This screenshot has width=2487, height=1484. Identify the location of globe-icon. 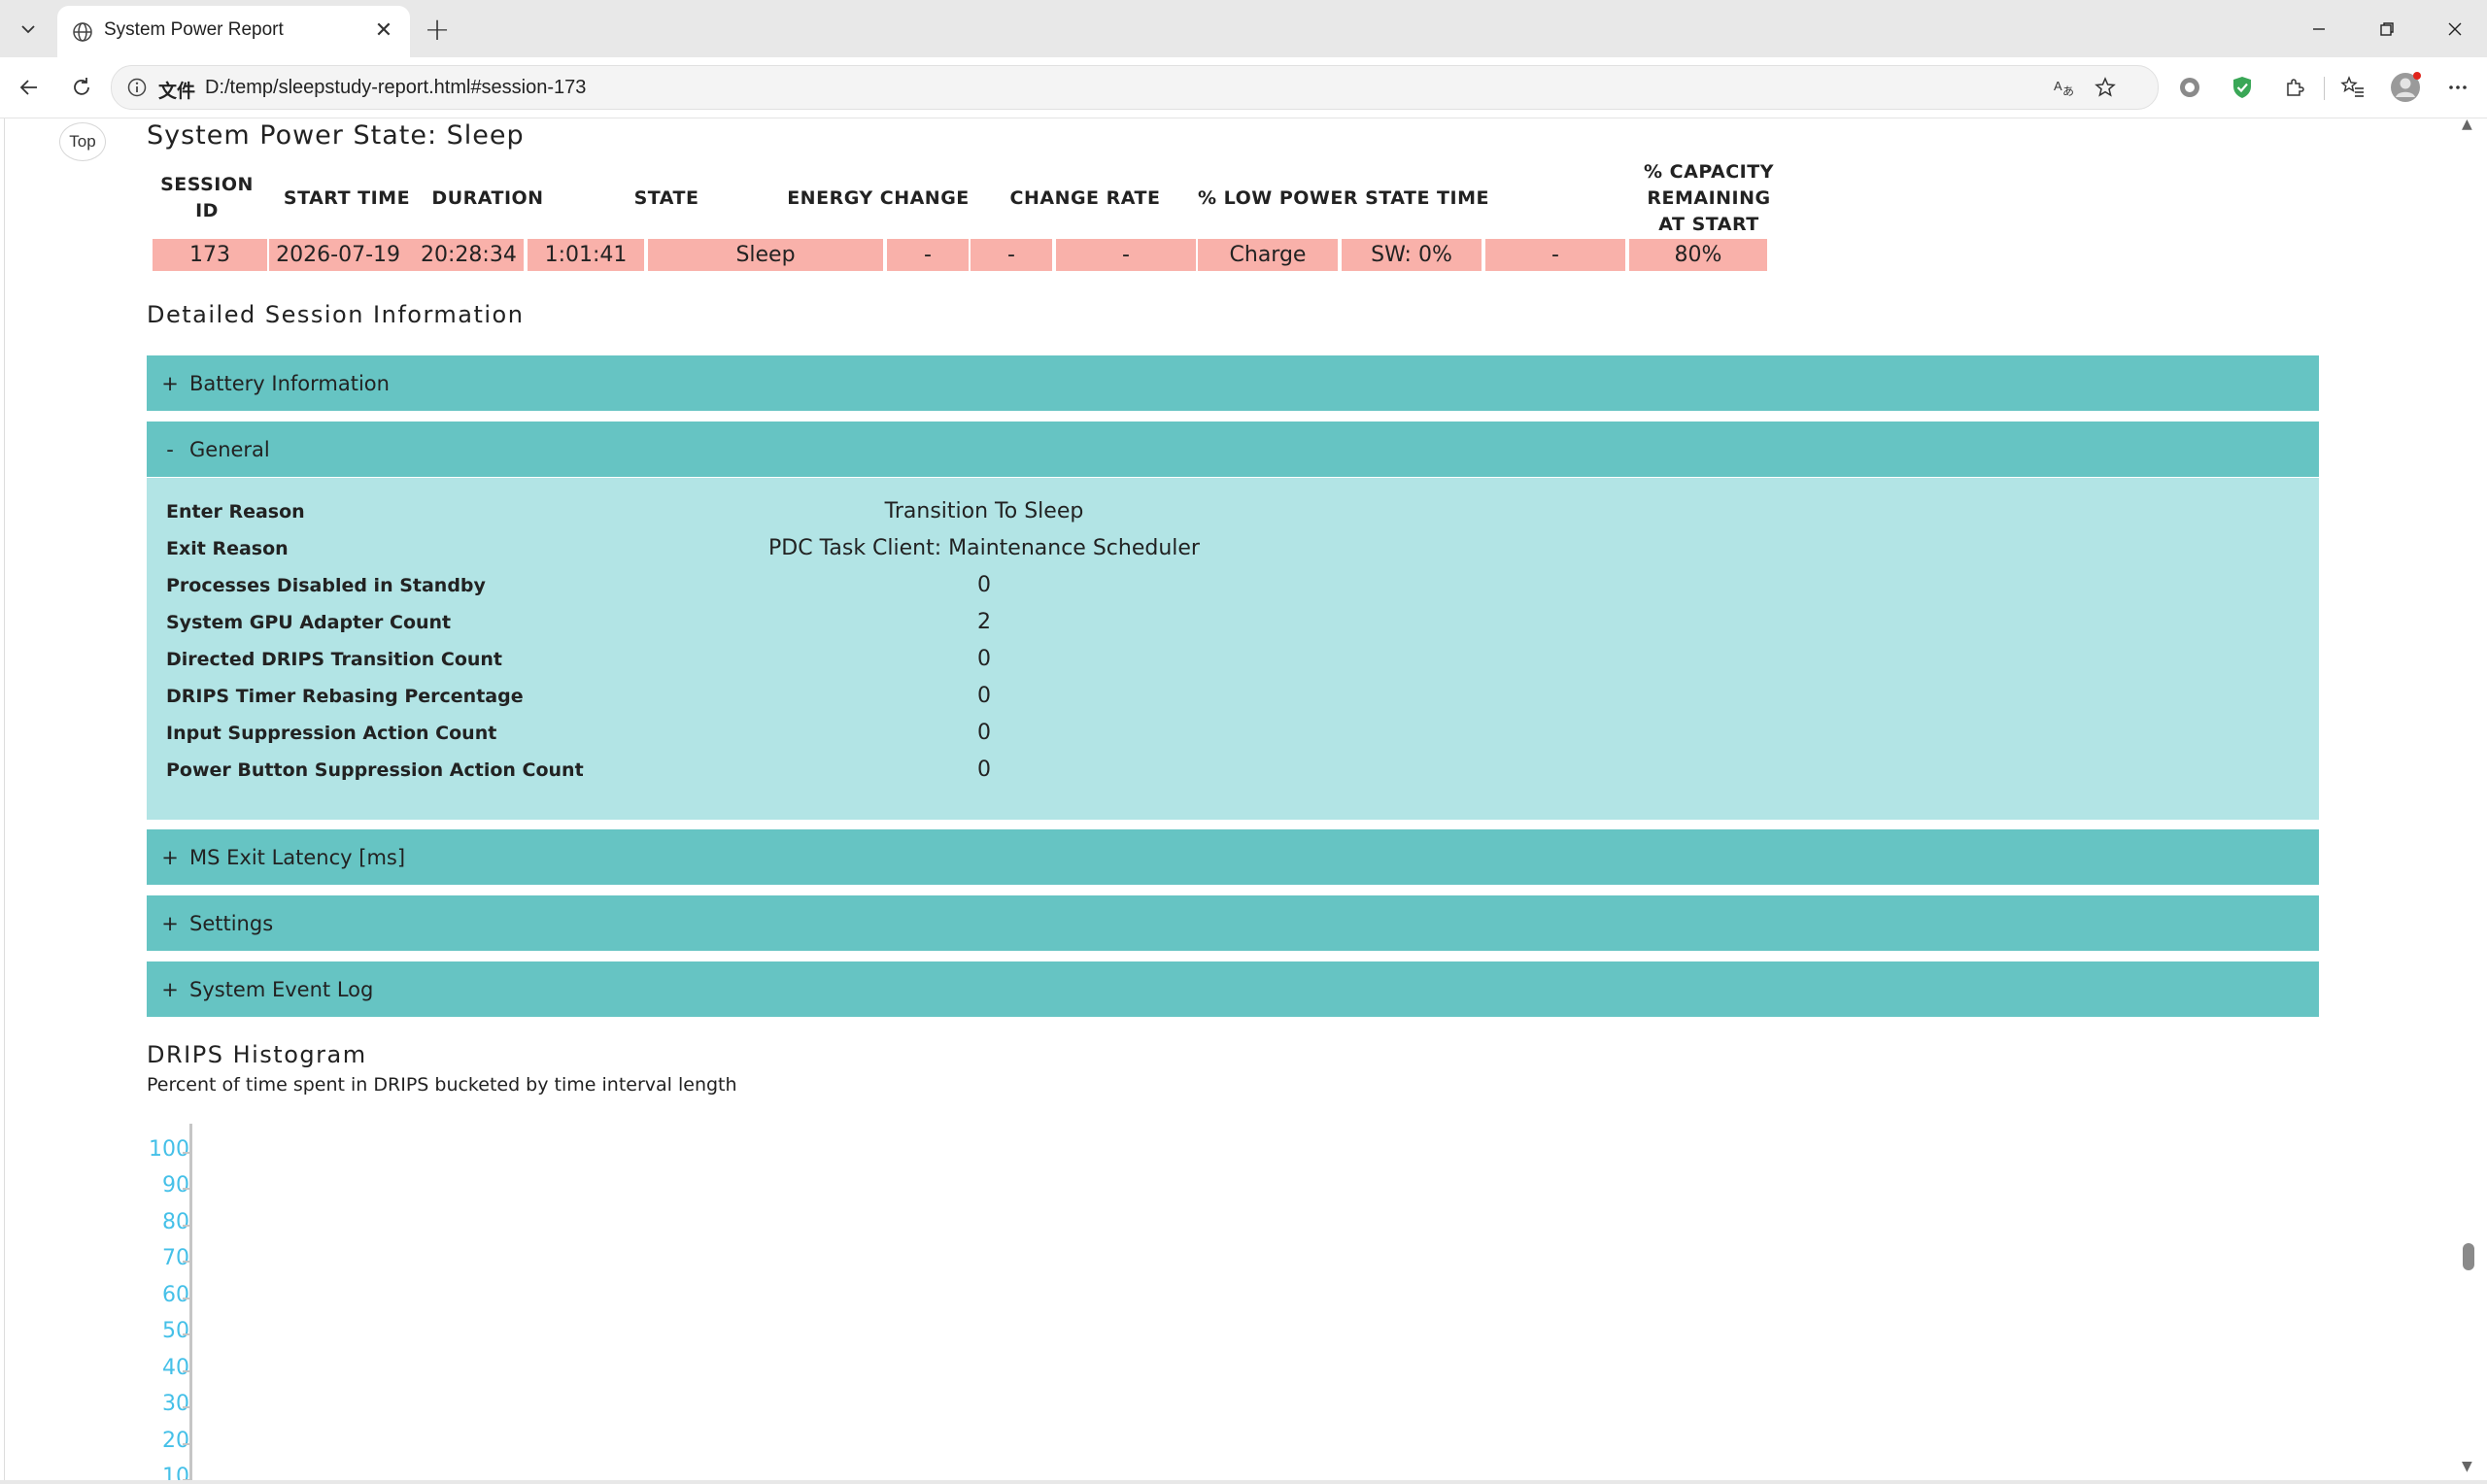
(82, 32).